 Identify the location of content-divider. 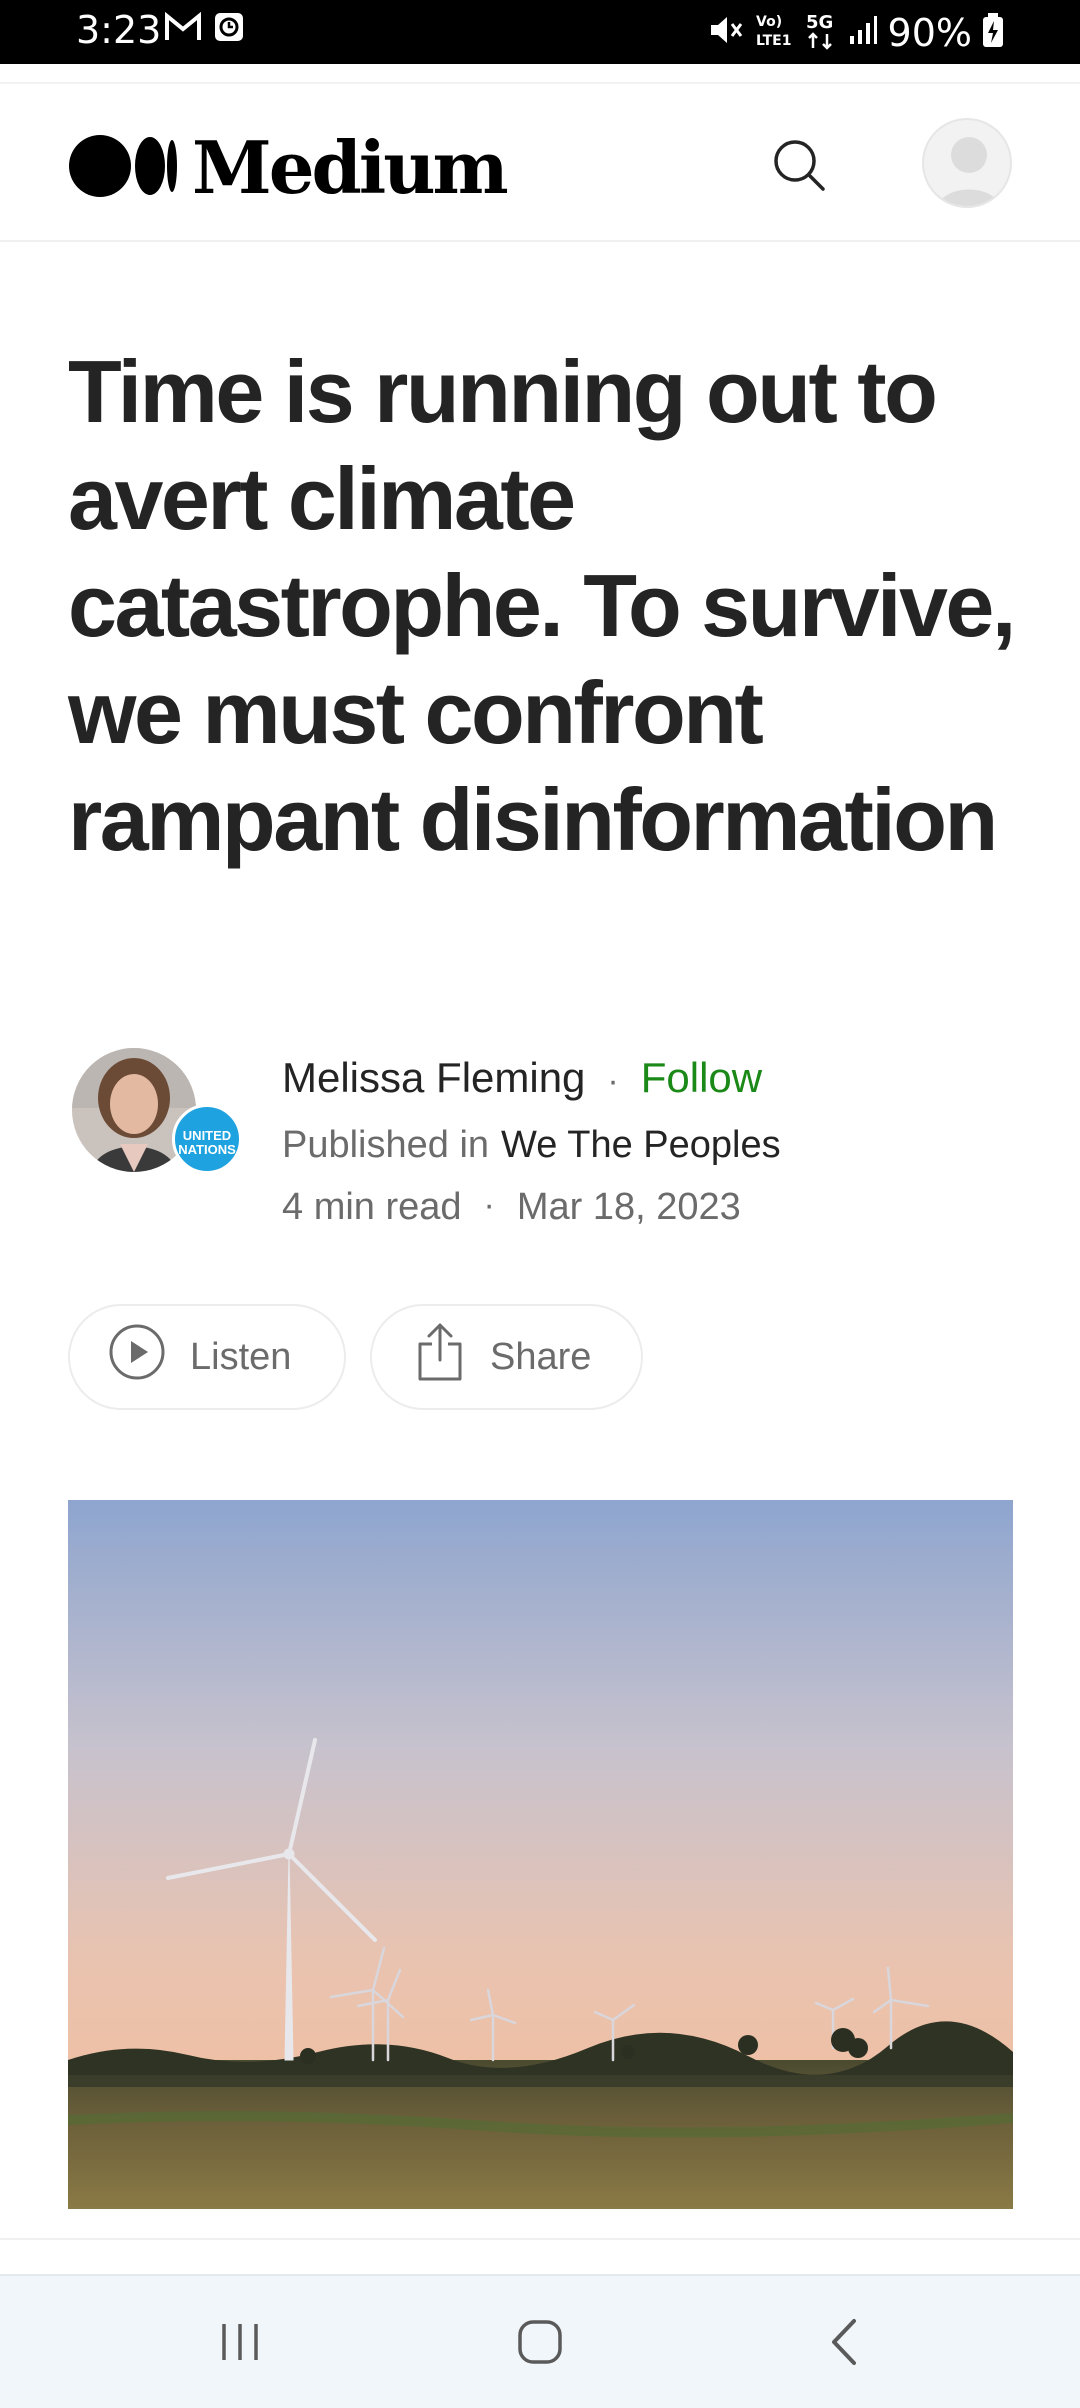
(540, 2239).